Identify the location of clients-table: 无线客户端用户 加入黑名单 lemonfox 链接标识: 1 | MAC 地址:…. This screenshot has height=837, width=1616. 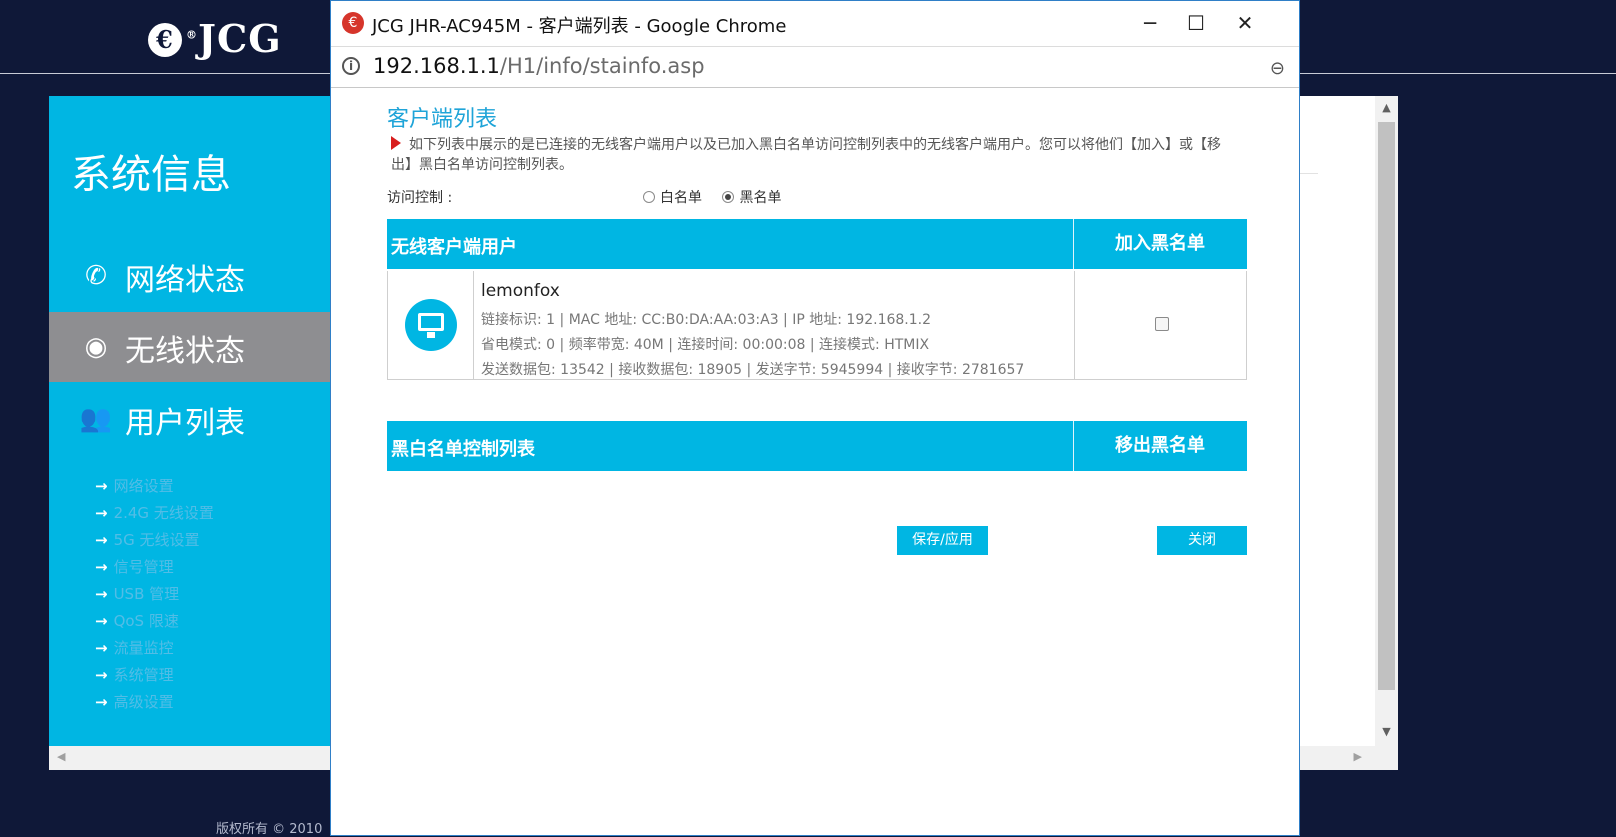
(817, 300).